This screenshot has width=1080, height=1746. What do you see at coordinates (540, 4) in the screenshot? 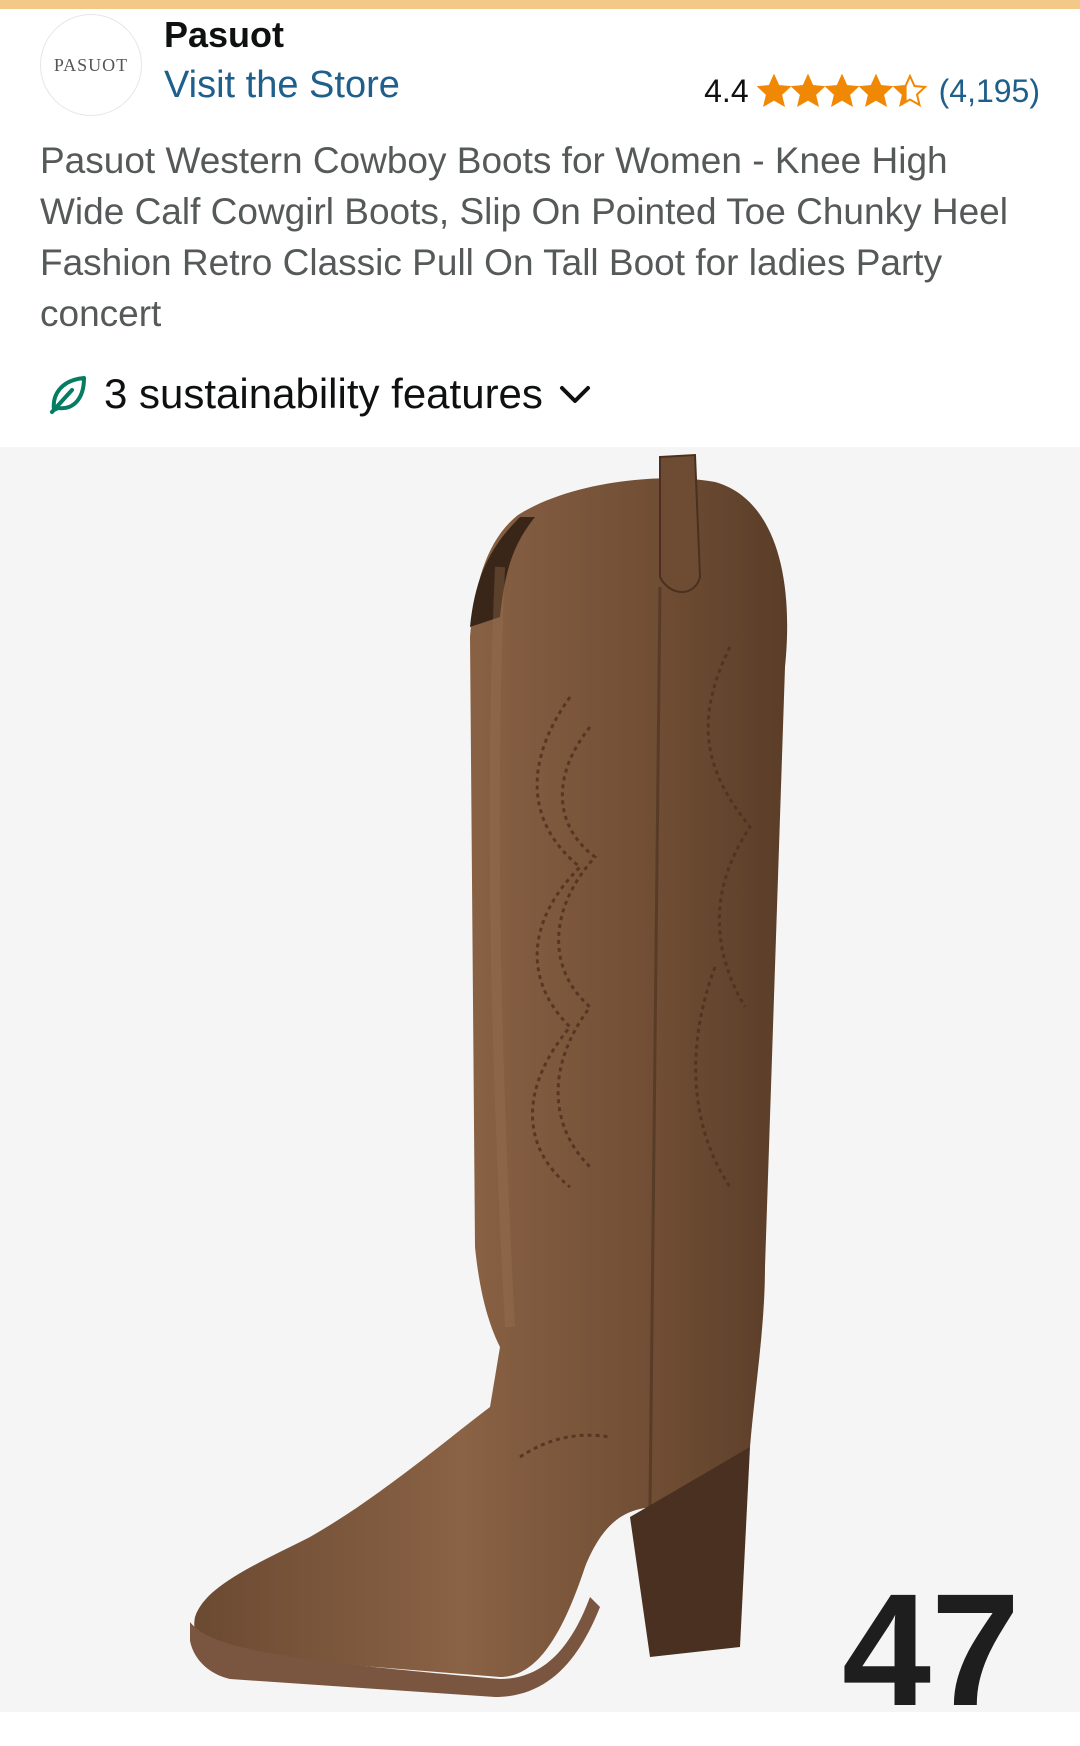
I see `top-accent-bar` at bounding box center [540, 4].